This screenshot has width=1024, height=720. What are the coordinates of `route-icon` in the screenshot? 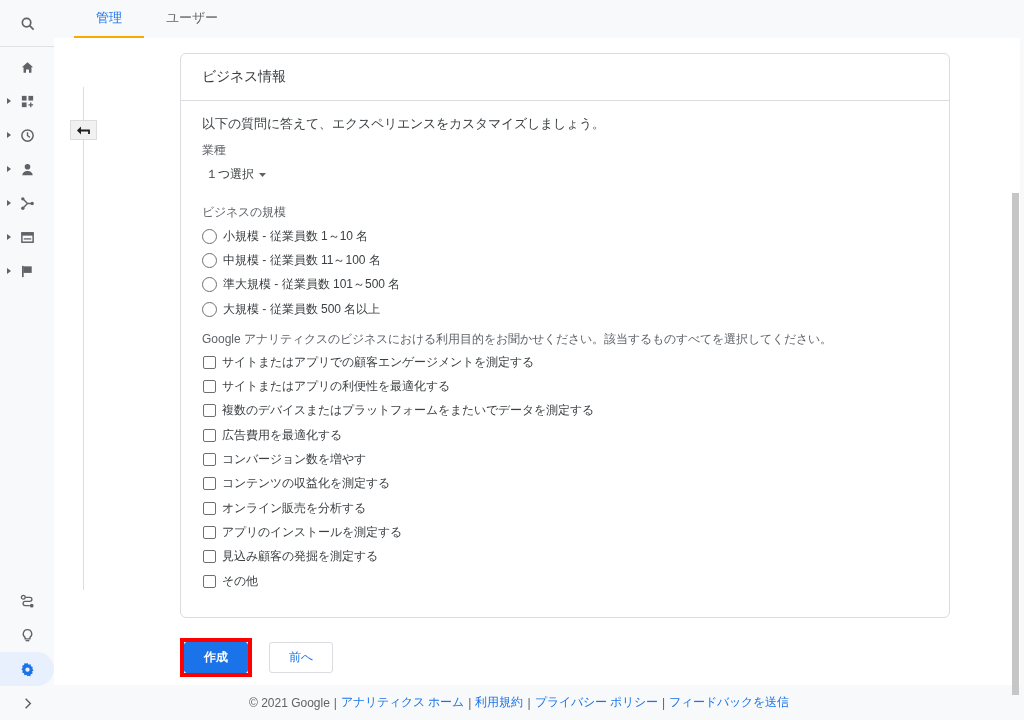 It's located at (27, 601).